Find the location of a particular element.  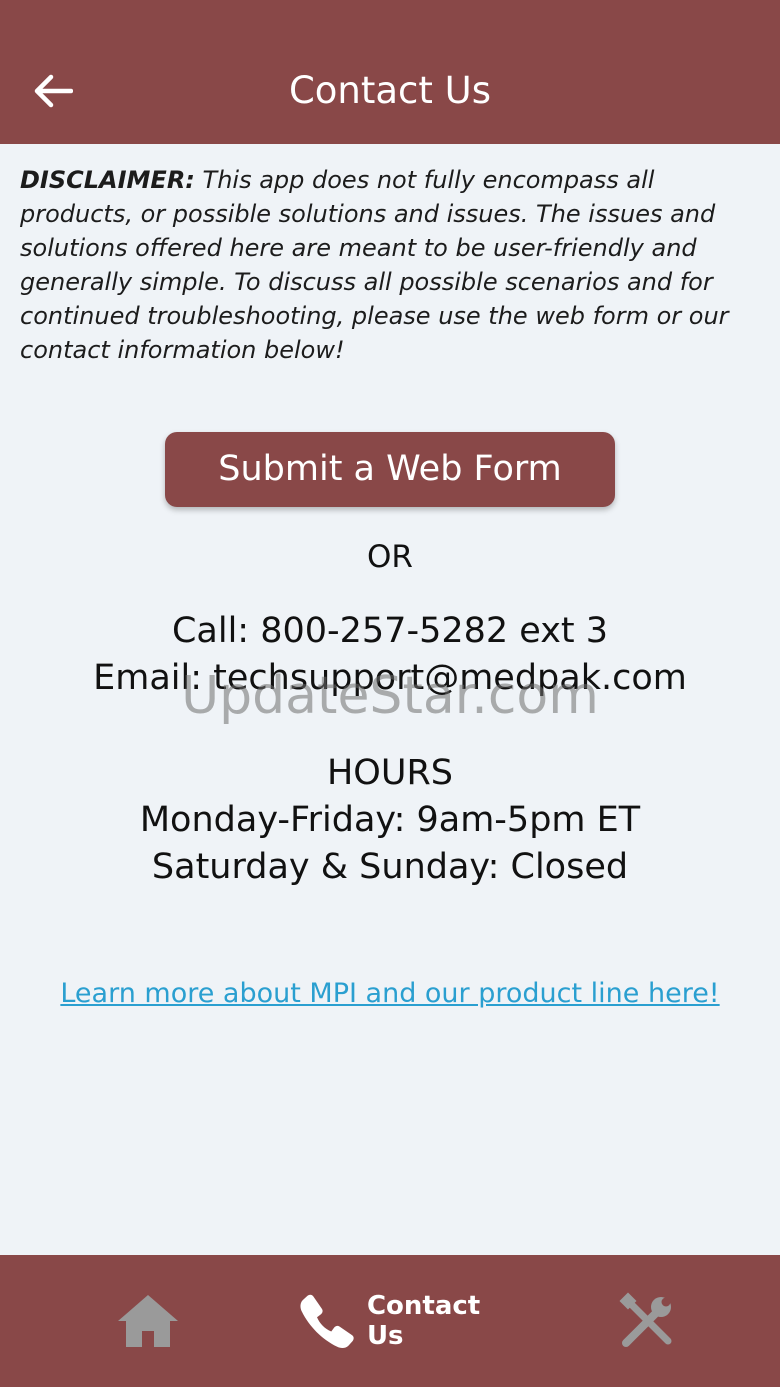

bottom-navigation: Contact Us is located at coordinates (390, 1321).